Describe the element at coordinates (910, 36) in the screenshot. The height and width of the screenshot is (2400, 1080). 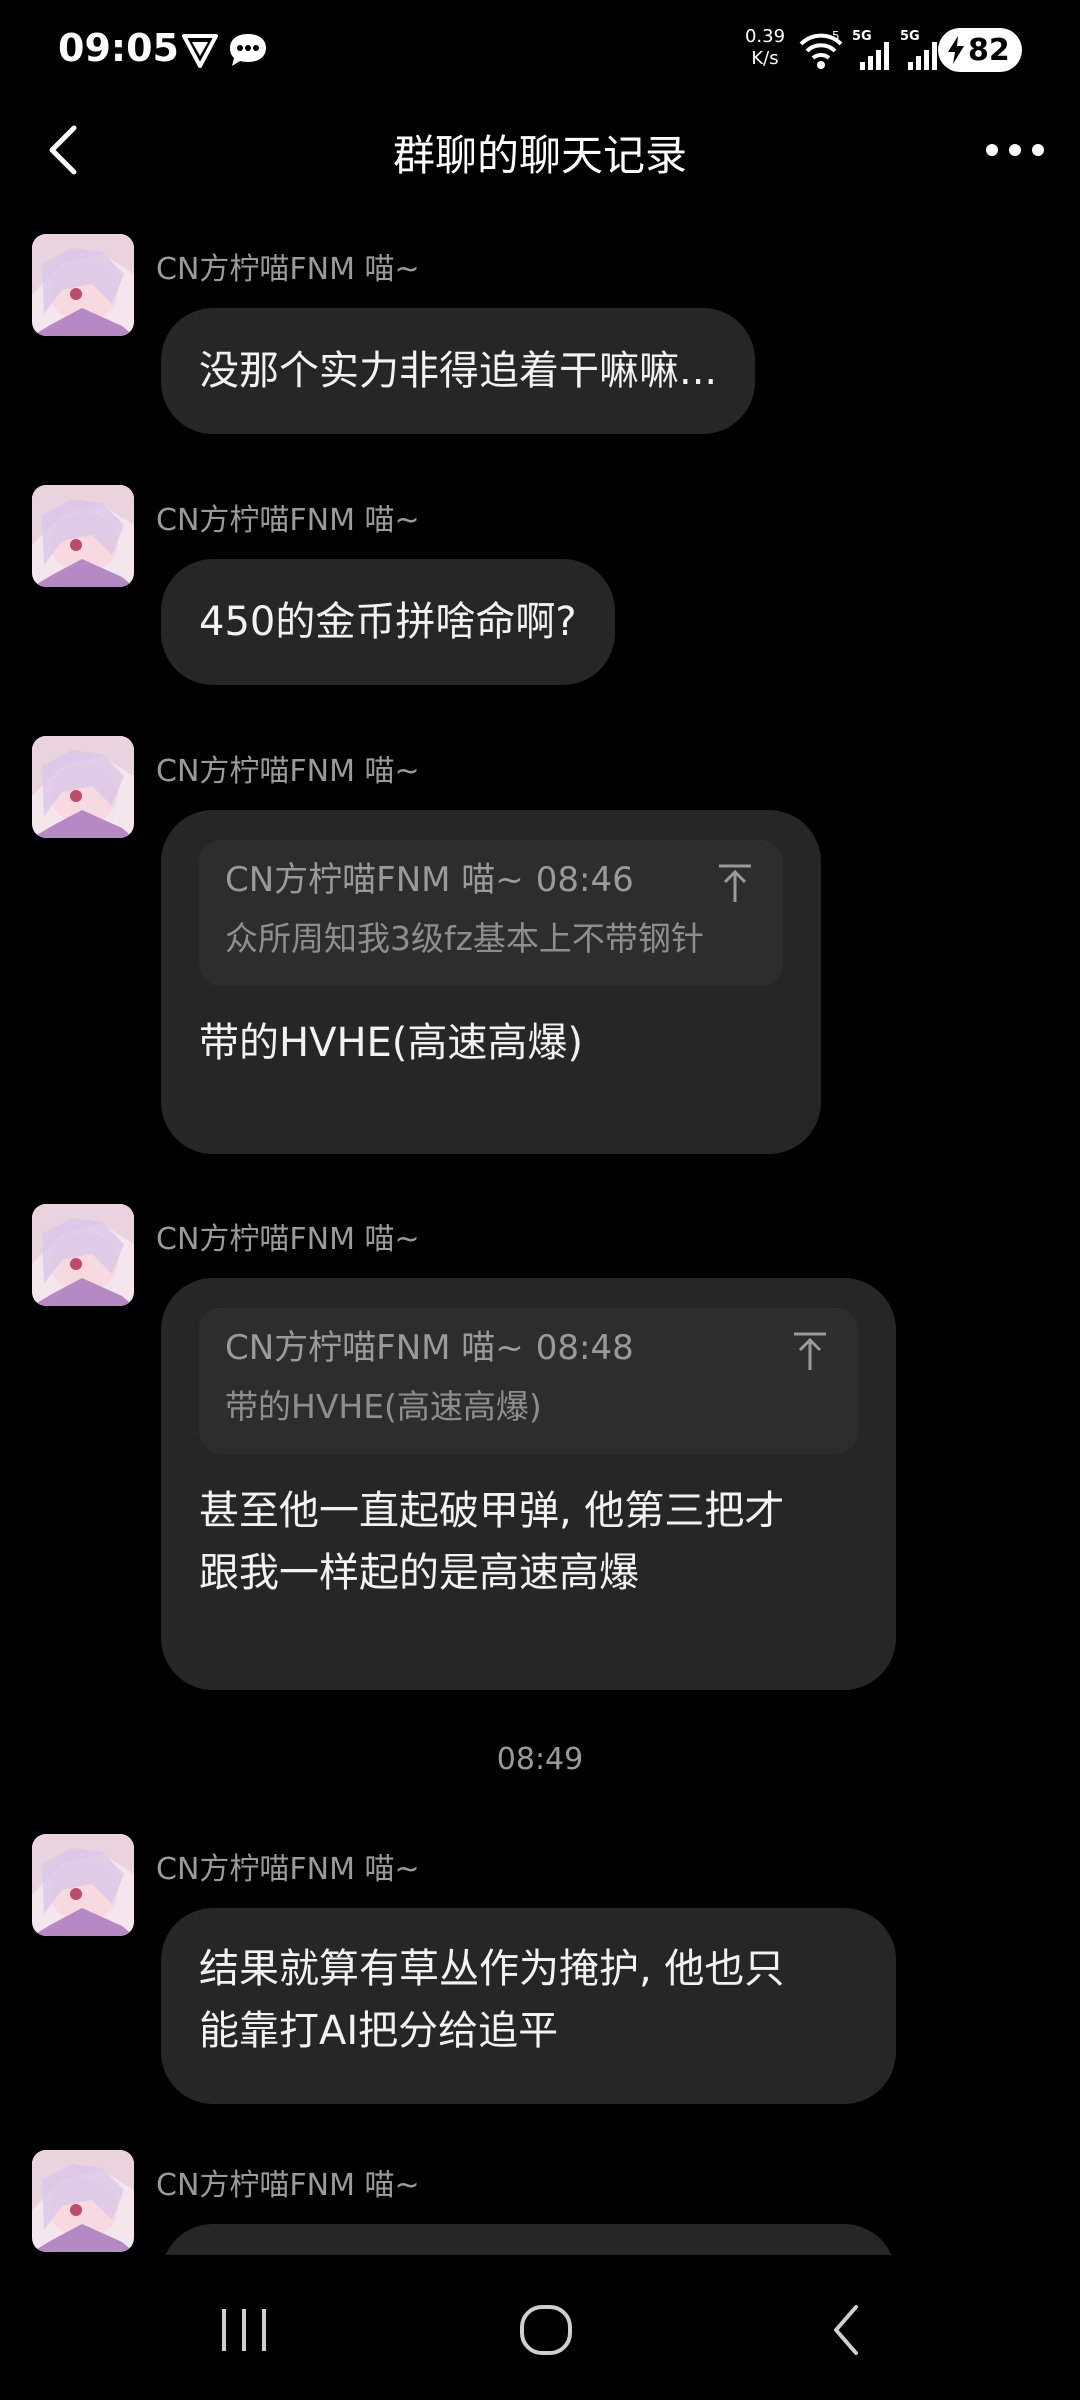
I see `signal2-label: 5G` at that location.